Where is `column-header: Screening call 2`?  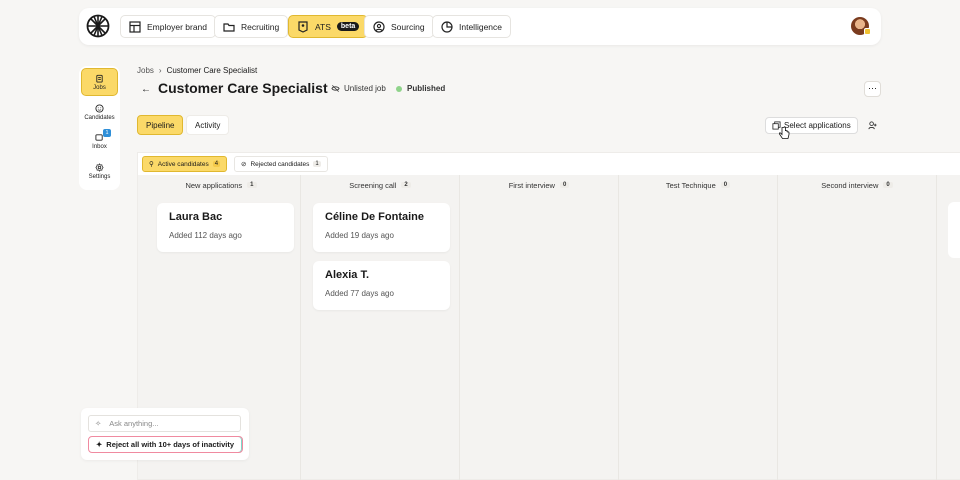 column-header: Screening call 2 is located at coordinates (380, 185).